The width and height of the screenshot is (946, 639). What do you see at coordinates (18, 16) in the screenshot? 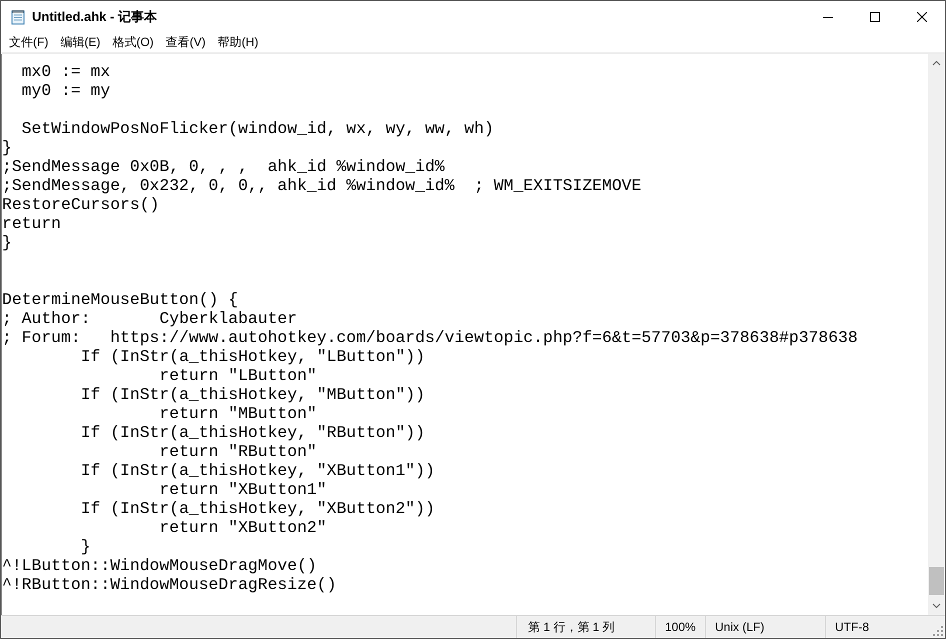
I see `notepad-icon` at bounding box center [18, 16].